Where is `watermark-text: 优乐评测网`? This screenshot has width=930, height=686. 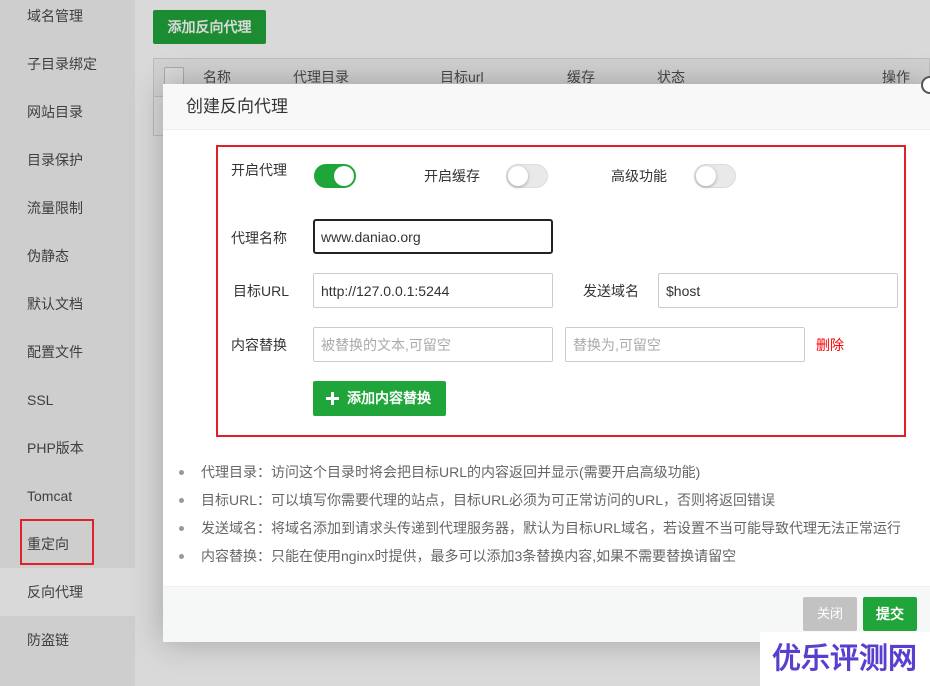
watermark-text: 优乐评测网 is located at coordinates (845, 659).